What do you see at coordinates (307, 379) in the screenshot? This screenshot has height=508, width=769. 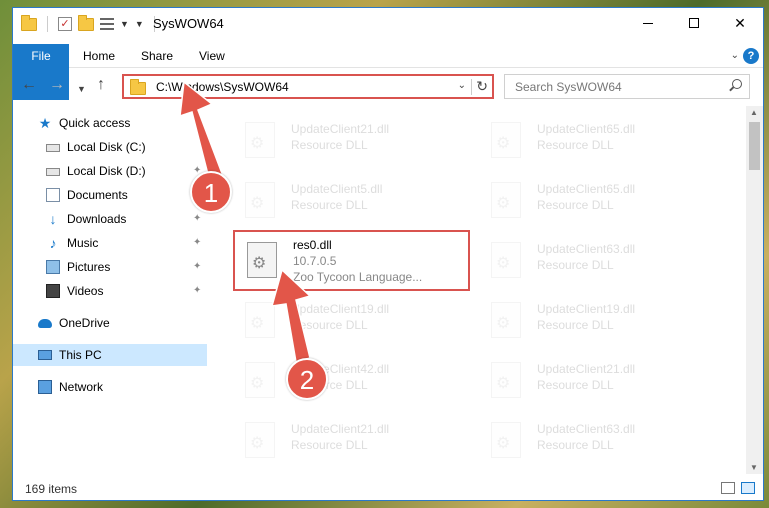 I see `step-badge-2: 2` at bounding box center [307, 379].